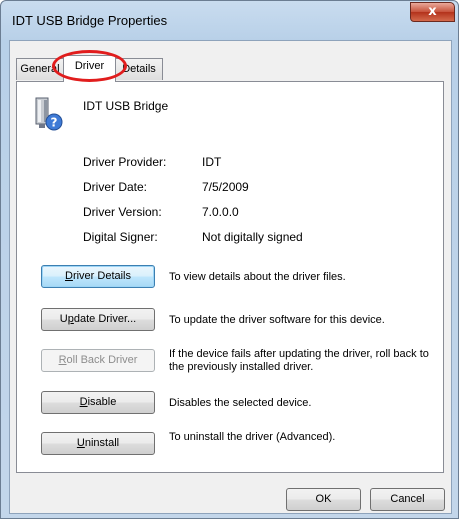 This screenshot has height=521, width=461. Describe the element at coordinates (122, 212) in the screenshot. I see `driver-version-label: Driver Version:` at that location.